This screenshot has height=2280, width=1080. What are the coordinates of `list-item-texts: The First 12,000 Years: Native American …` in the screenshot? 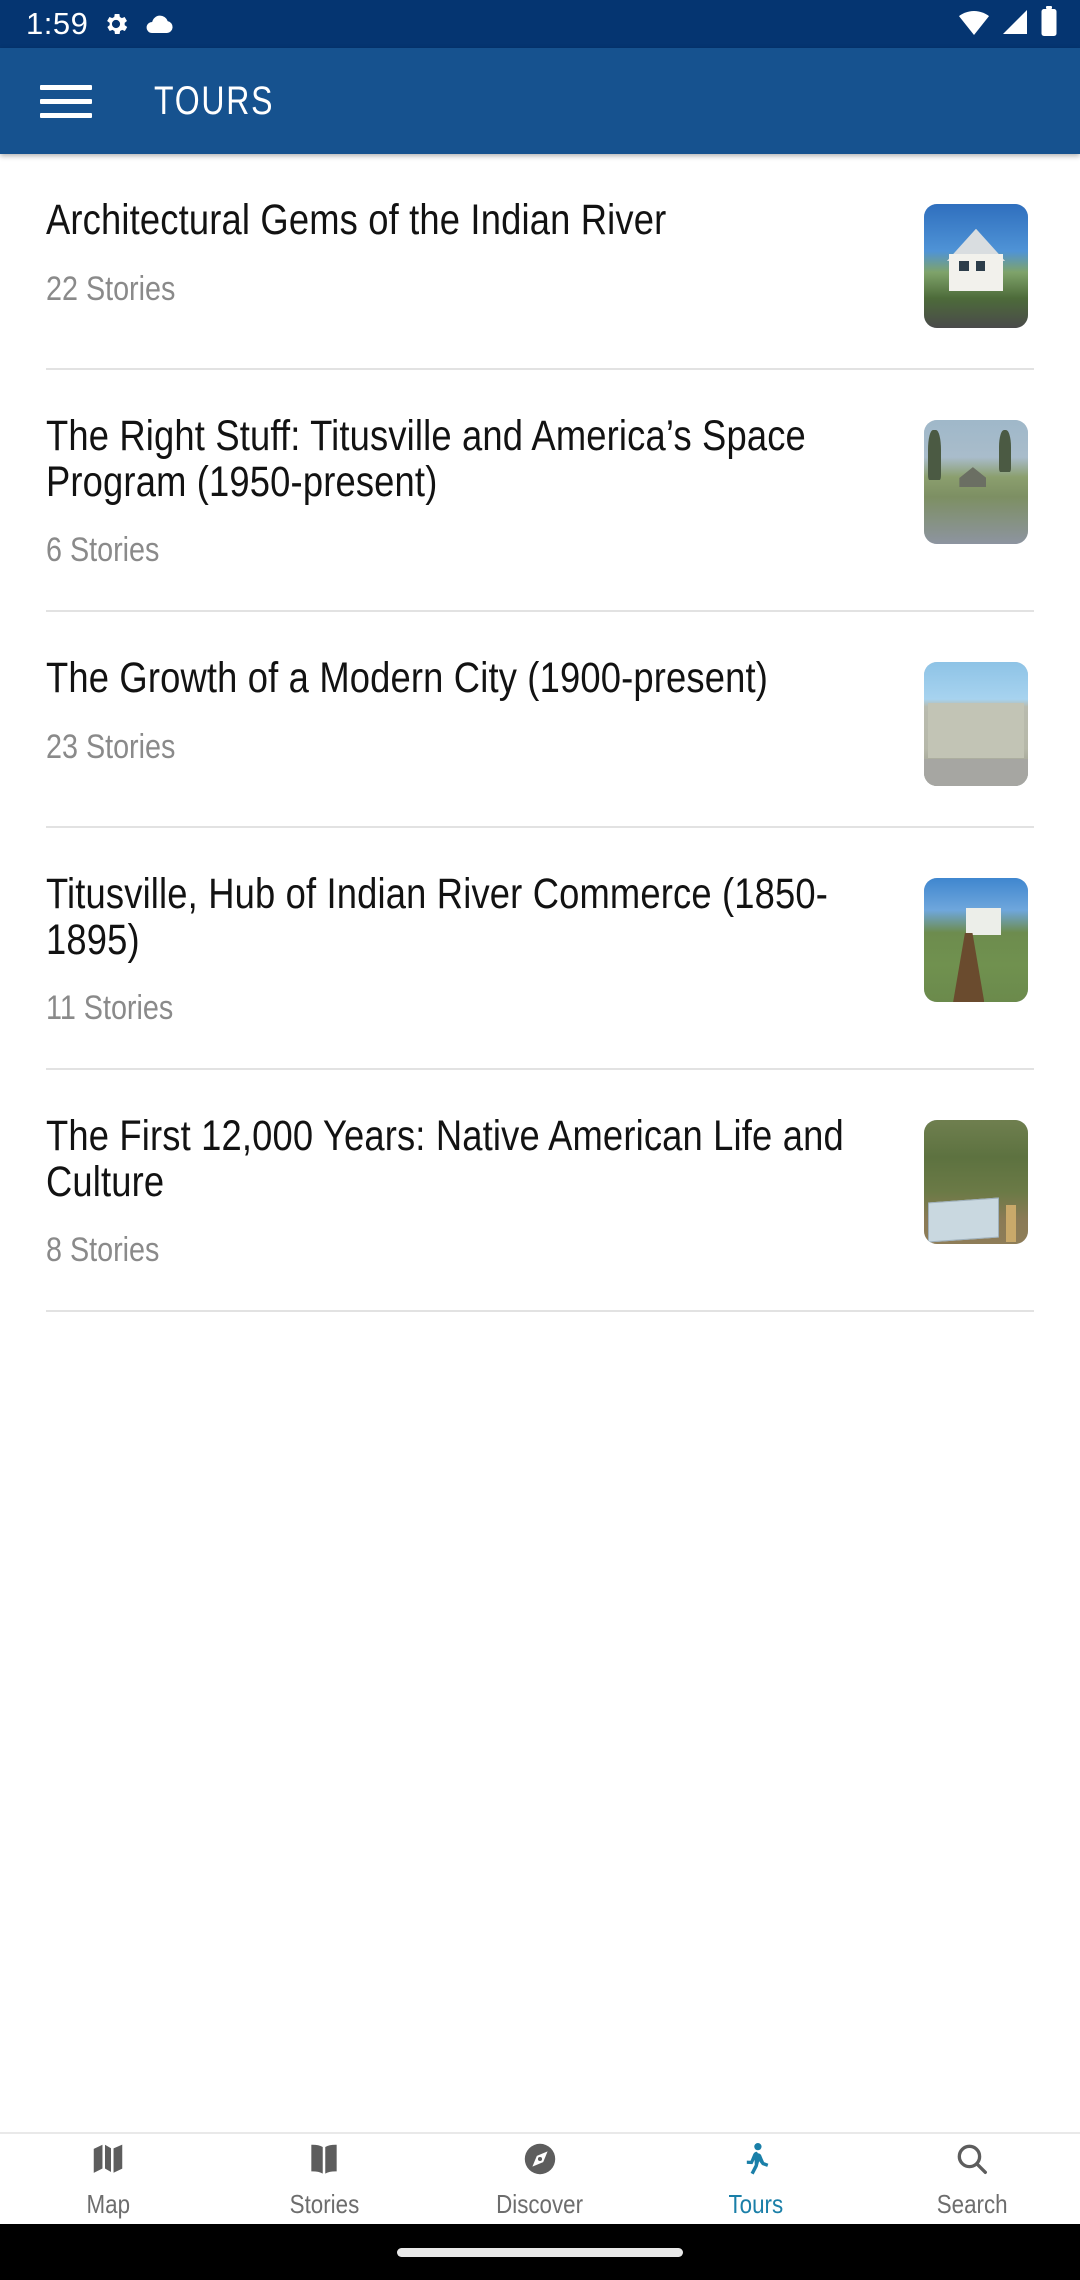 It's located at (485, 1191).